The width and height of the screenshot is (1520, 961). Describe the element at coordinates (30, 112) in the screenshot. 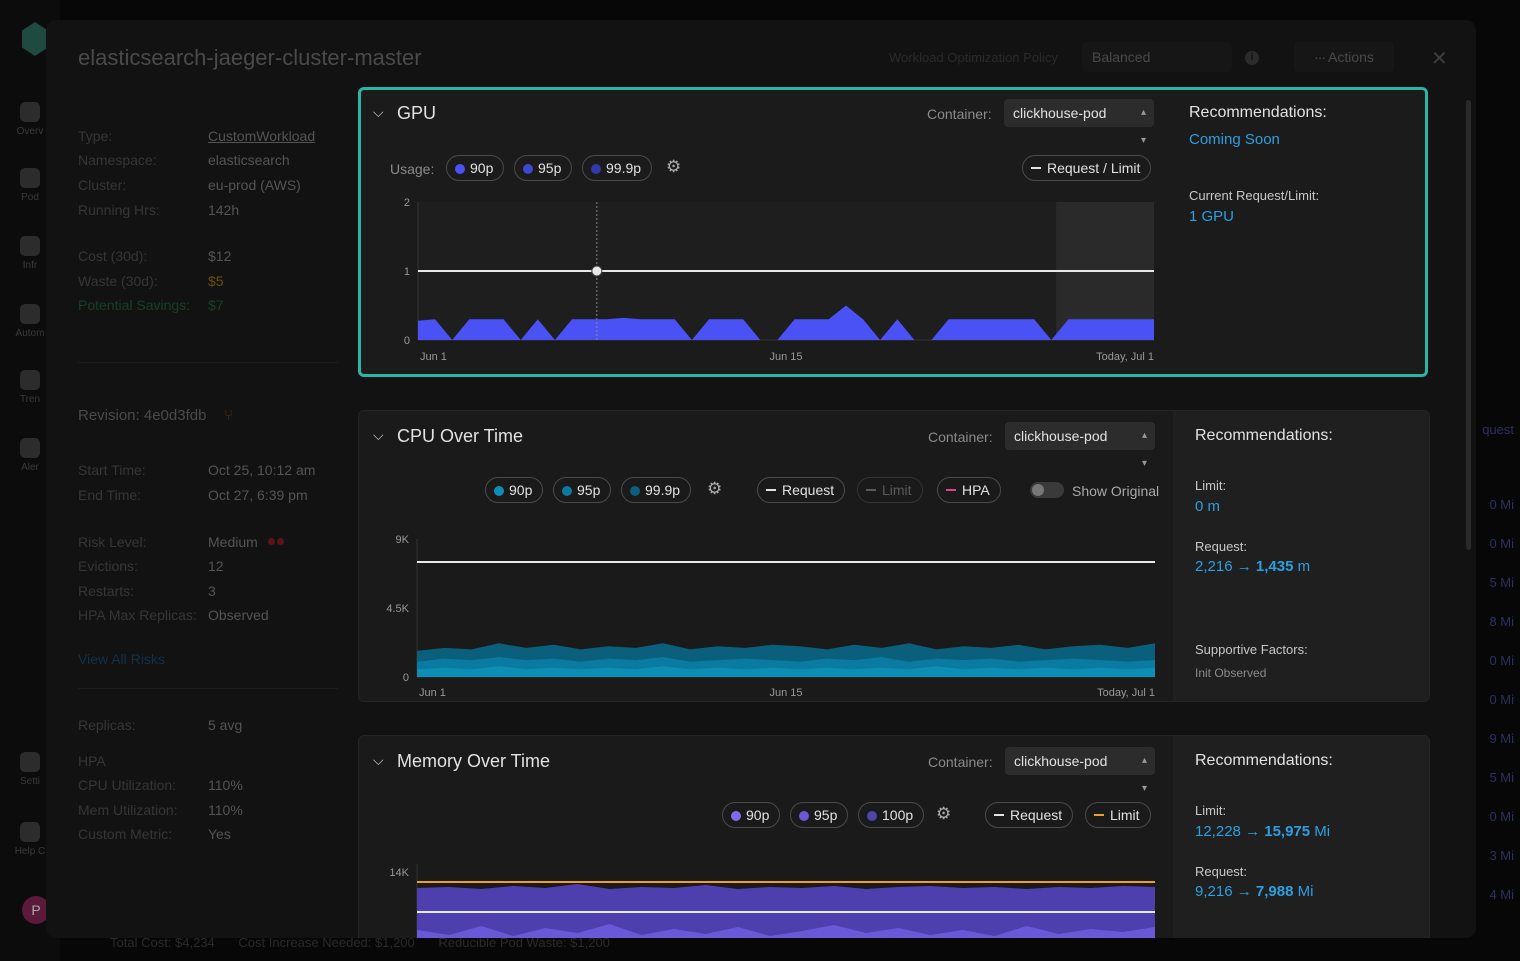

I see `overview-icon` at that location.